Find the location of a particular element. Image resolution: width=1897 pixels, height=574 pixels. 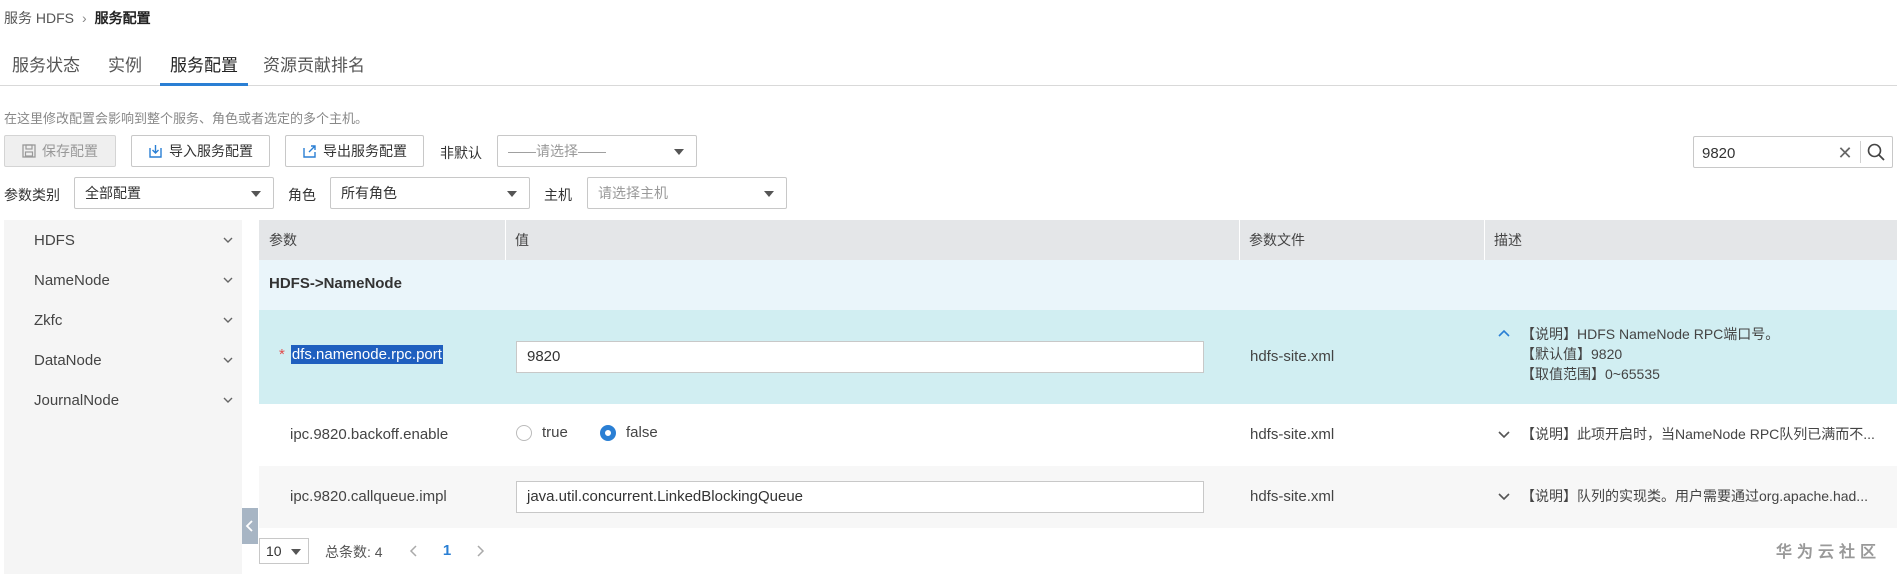

column-header-param: 参数 is located at coordinates (283, 240).